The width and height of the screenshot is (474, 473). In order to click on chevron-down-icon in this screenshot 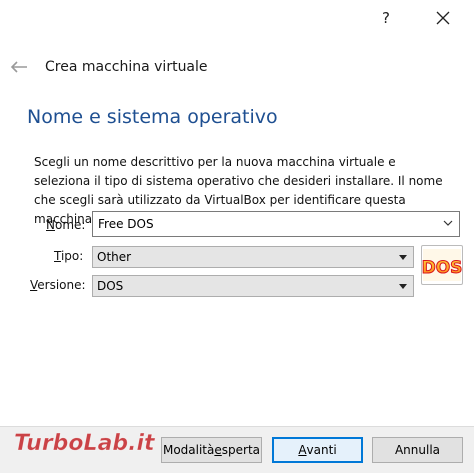, I will do `click(448, 223)`.